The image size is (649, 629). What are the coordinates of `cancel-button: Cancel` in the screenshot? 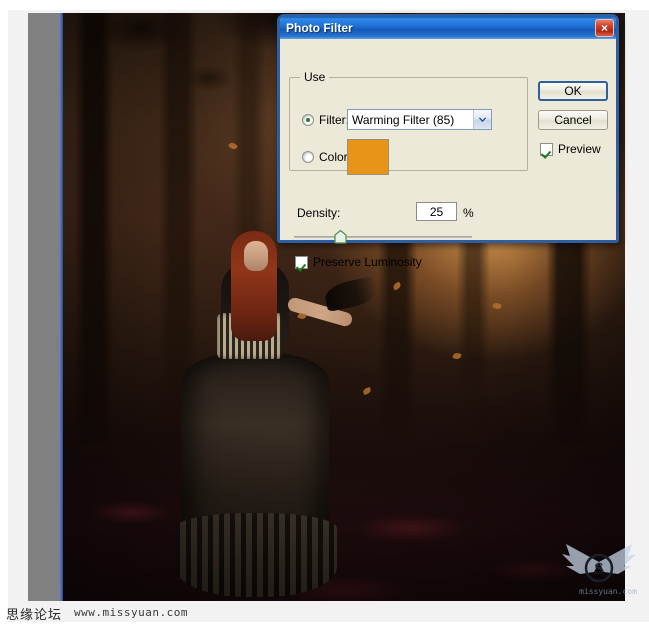 It's located at (573, 120).